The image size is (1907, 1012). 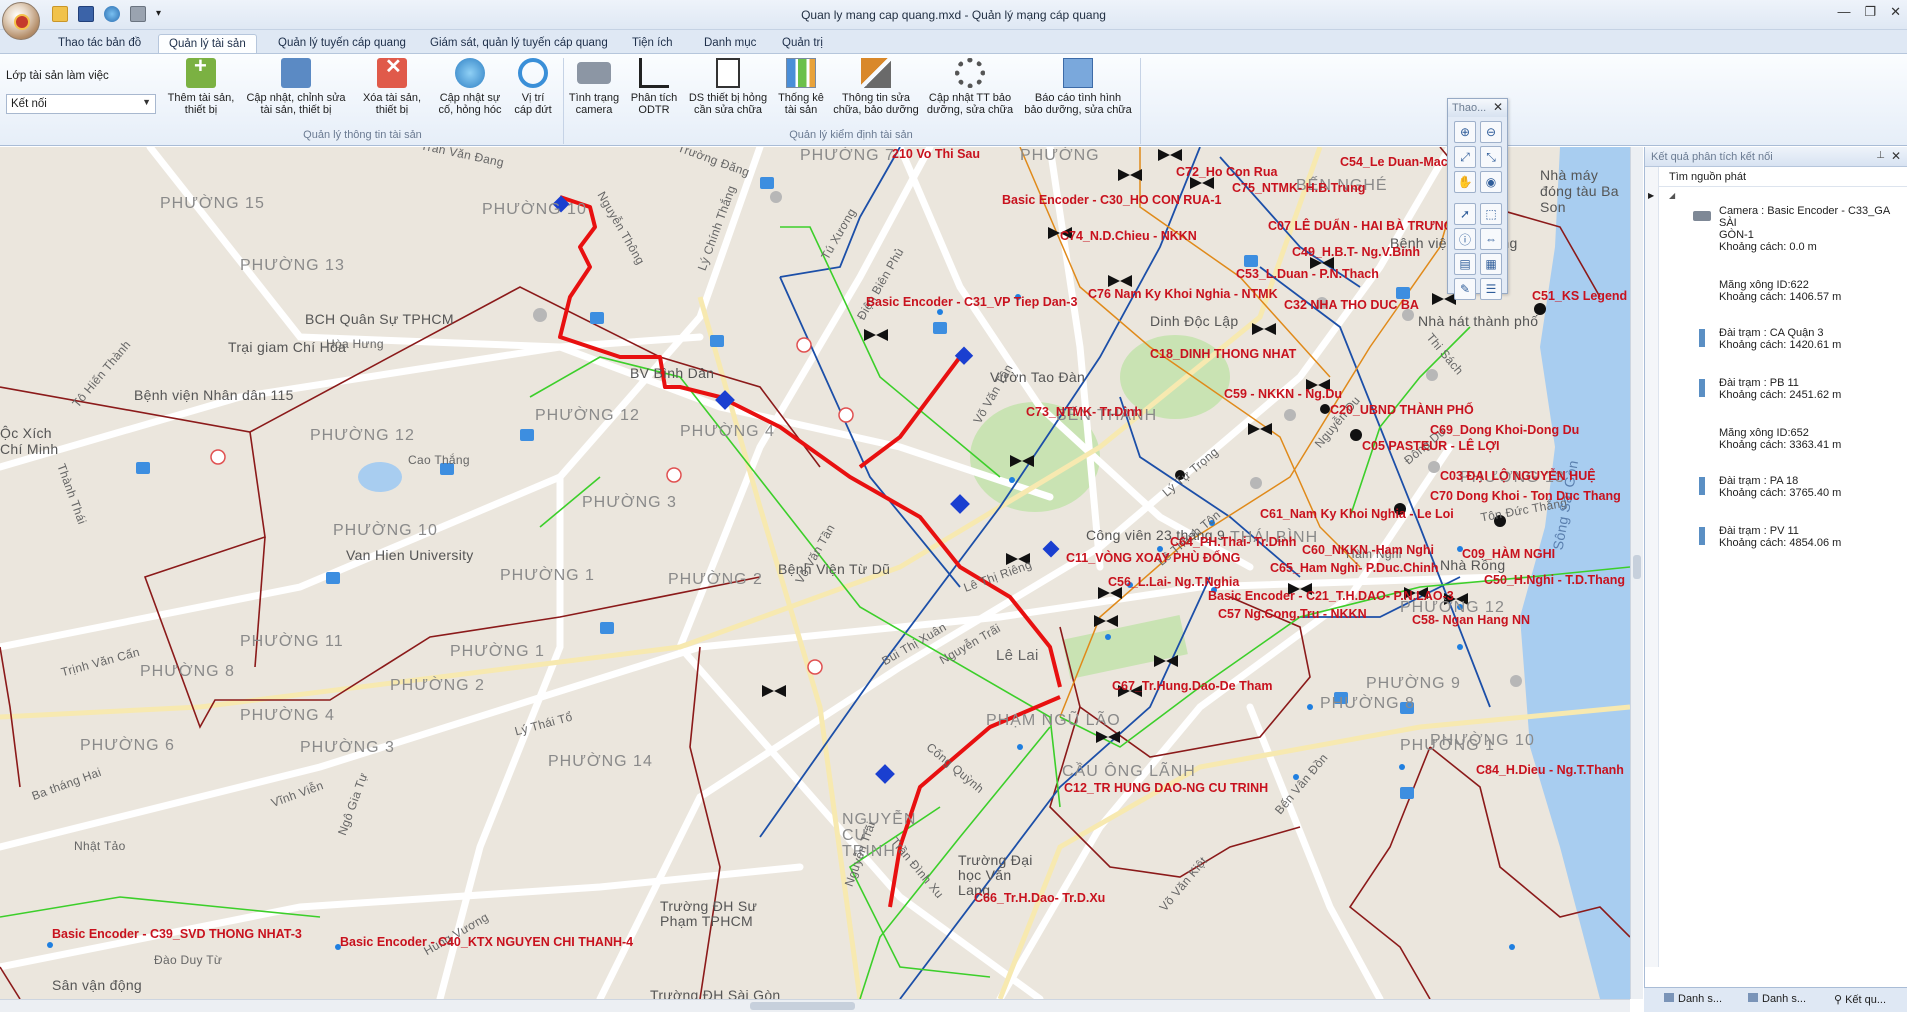 I want to click on asset-label: C09_HÀM NGHI, so click(x=1508, y=554).